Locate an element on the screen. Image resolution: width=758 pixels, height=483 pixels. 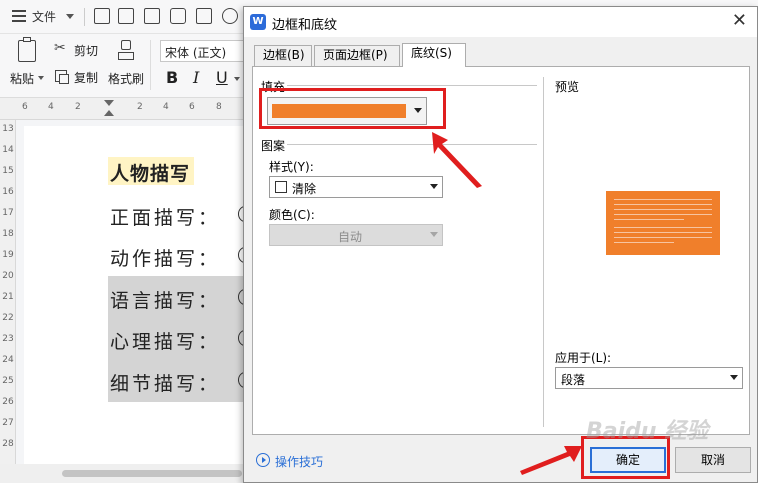
format-painter-button: 格式刷 is located at coordinates (126, 78).